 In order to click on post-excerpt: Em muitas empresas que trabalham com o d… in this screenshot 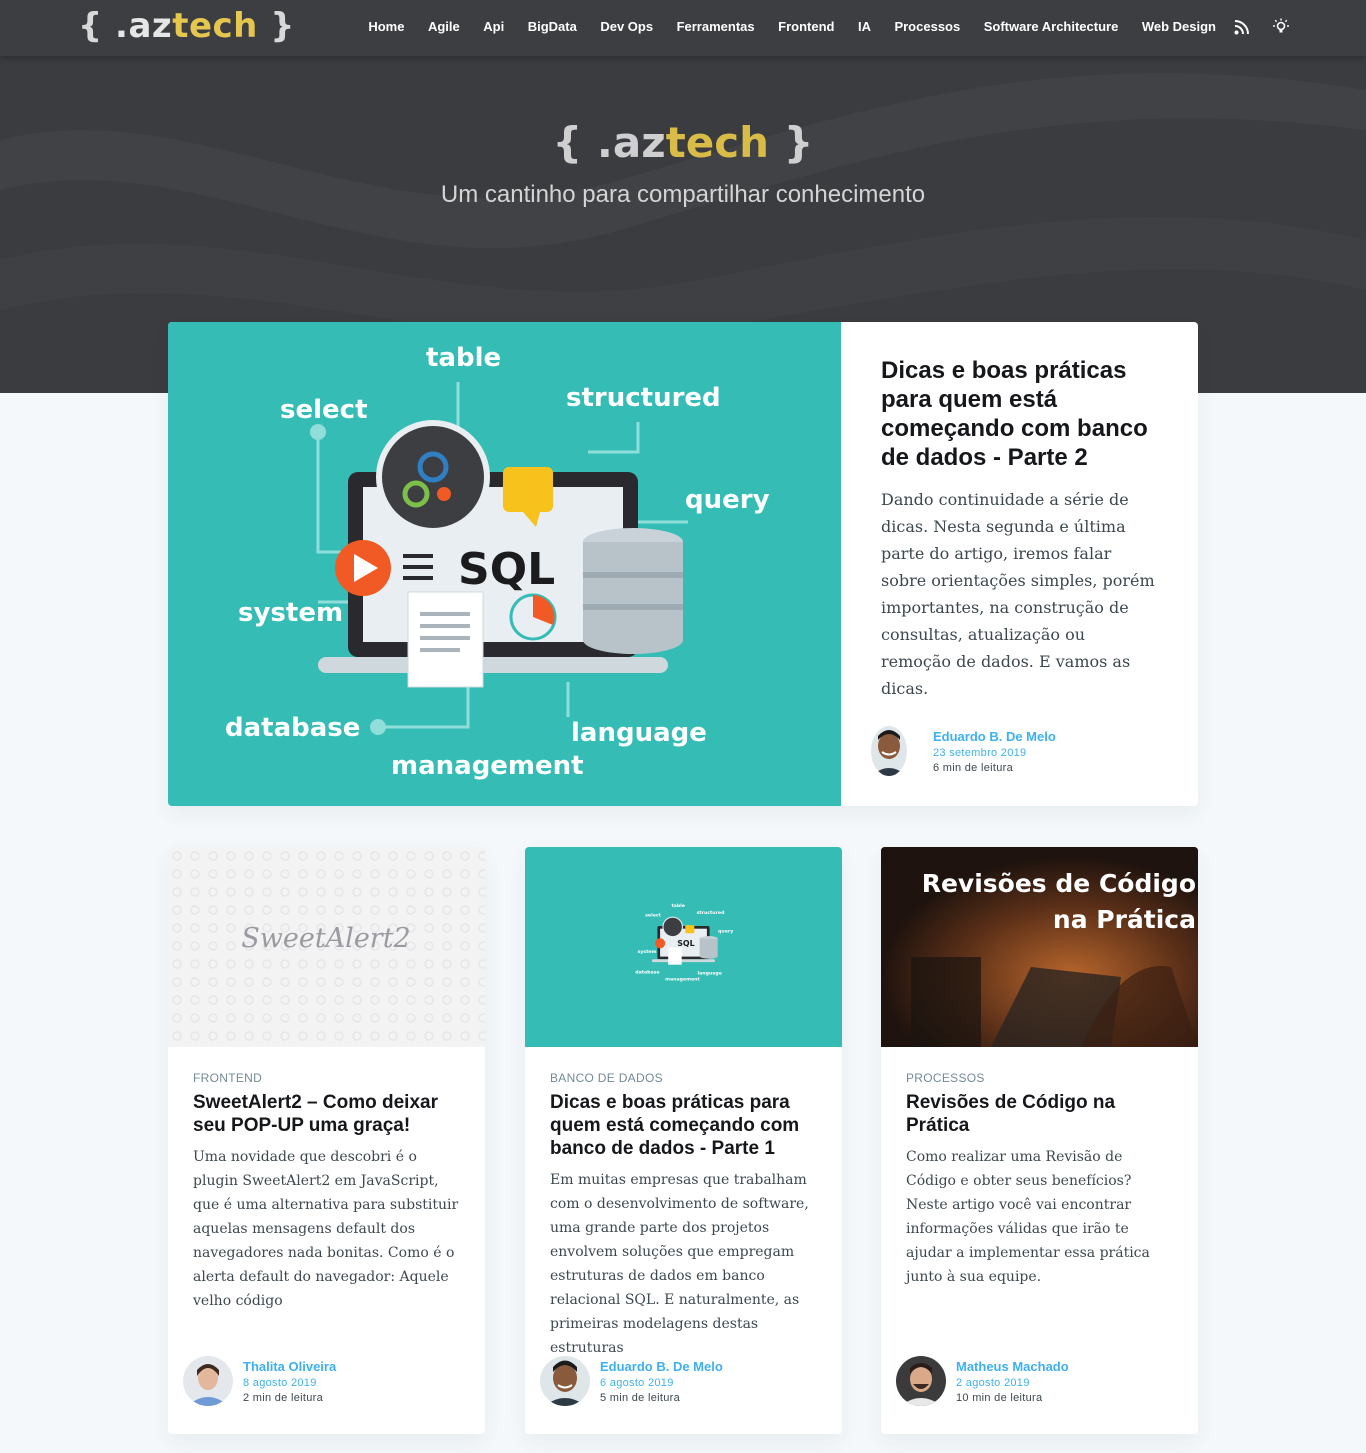, I will do `click(679, 1264)`.